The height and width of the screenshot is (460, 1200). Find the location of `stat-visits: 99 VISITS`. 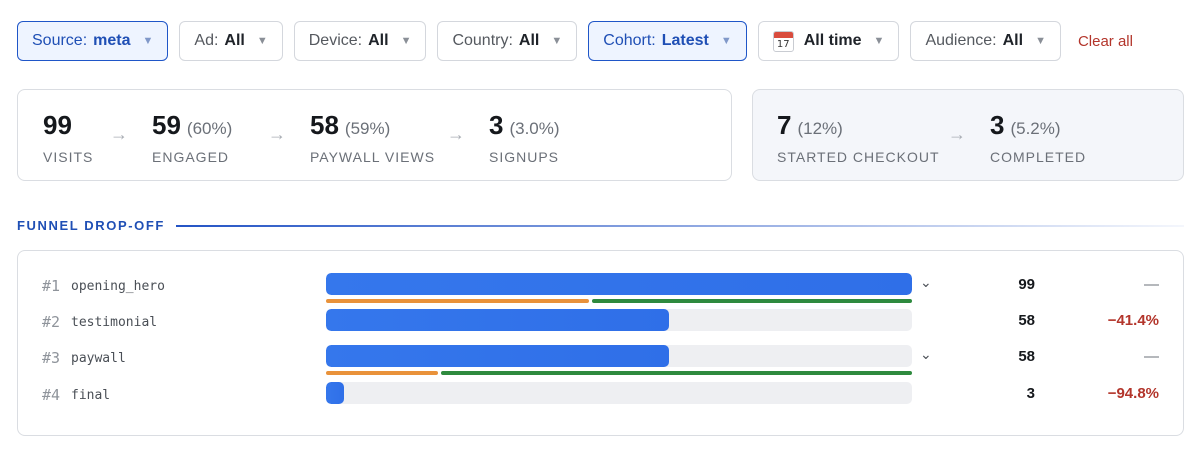

stat-visits: 99 VISITS is located at coordinates (68, 137).